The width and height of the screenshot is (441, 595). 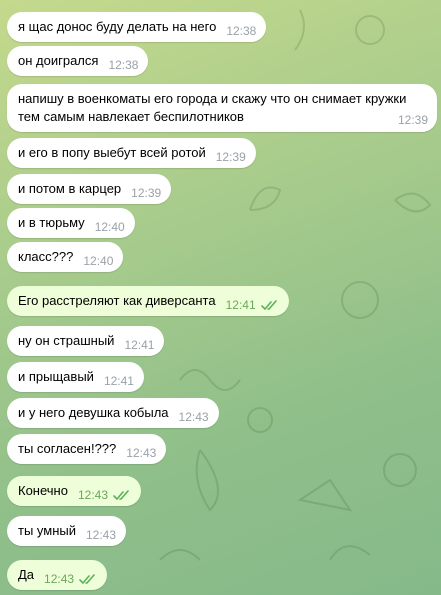 I want to click on outgoing-message: Его расстреляют как диверсанта 12:41, so click(x=148, y=301).